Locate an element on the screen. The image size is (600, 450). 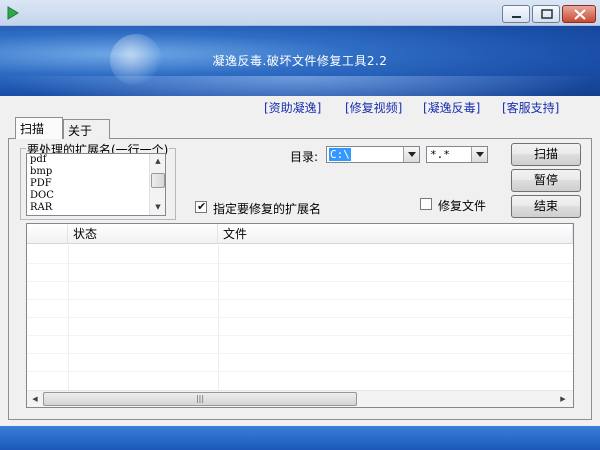
directory-label: 目录: is located at coordinates (304, 157).